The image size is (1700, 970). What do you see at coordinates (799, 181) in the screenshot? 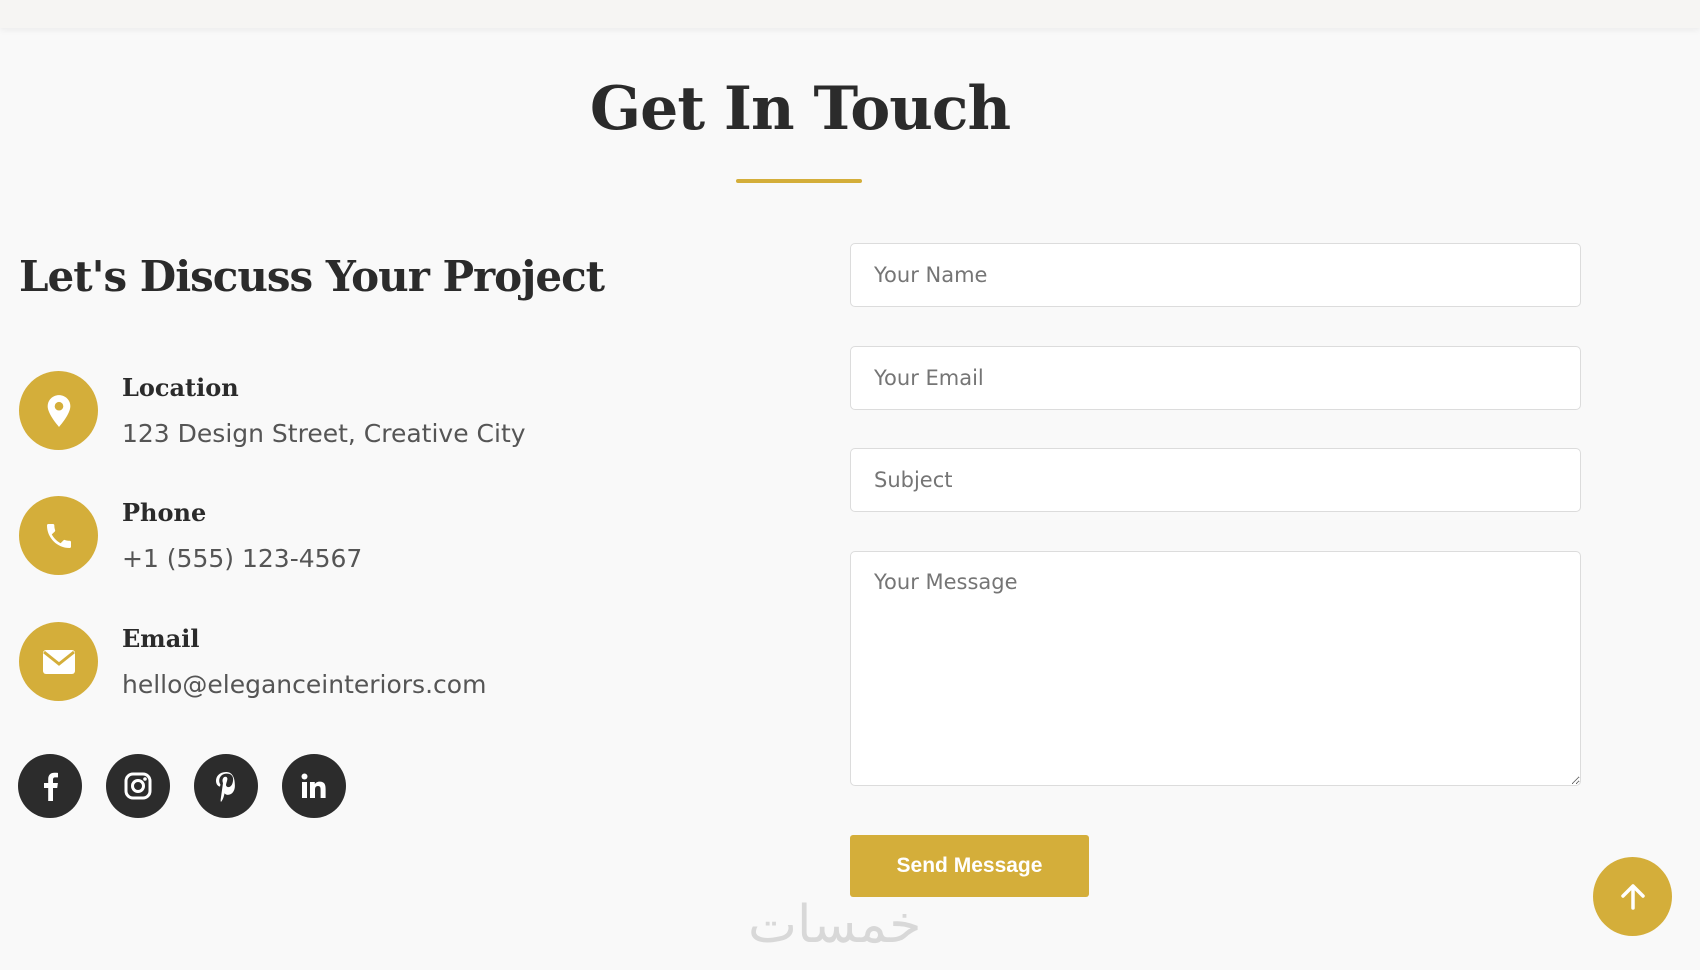
I see `title-underline` at bounding box center [799, 181].